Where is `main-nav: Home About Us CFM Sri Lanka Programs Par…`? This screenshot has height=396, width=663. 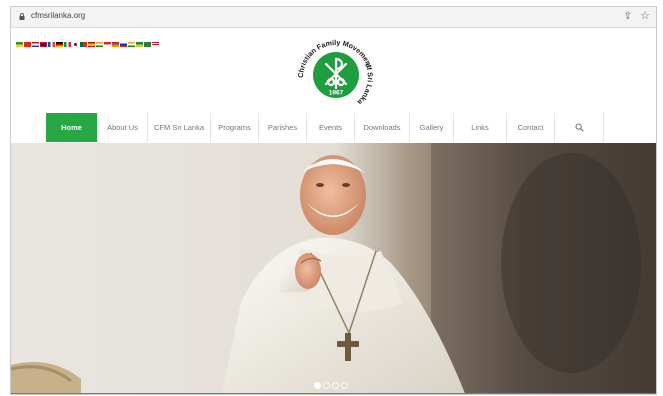 main-nav: Home About Us CFM Sri Lanka Programs Par… is located at coordinates (325, 127).